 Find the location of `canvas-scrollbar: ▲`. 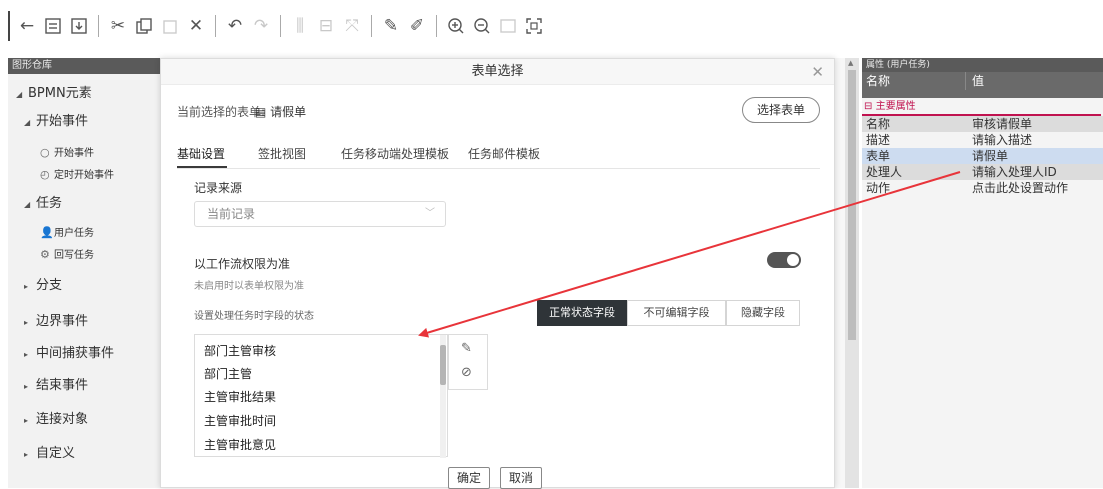

canvas-scrollbar: ▲ is located at coordinates (852, 273).